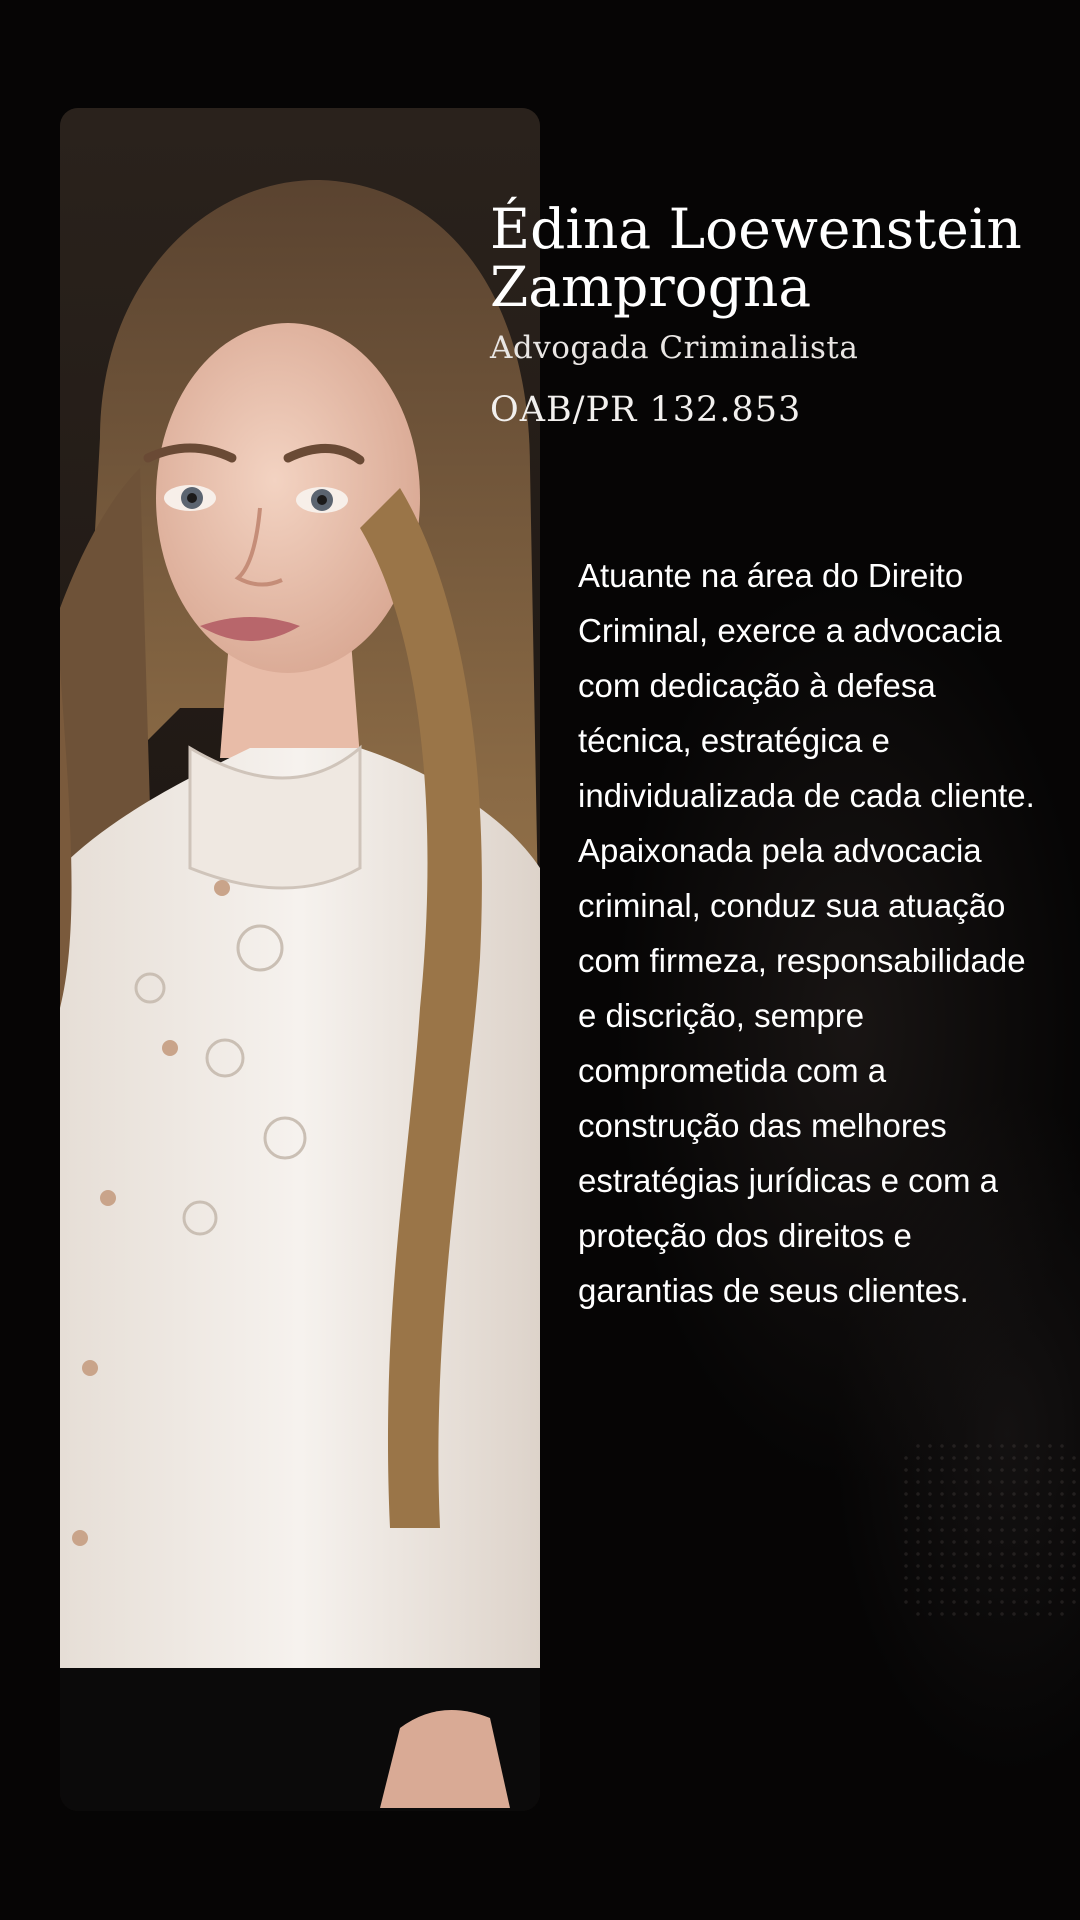 The height and width of the screenshot is (1920, 1080). What do you see at coordinates (756, 258) in the screenshot?
I see `lawyer-name: Édina Loewenstein Zamprogna` at bounding box center [756, 258].